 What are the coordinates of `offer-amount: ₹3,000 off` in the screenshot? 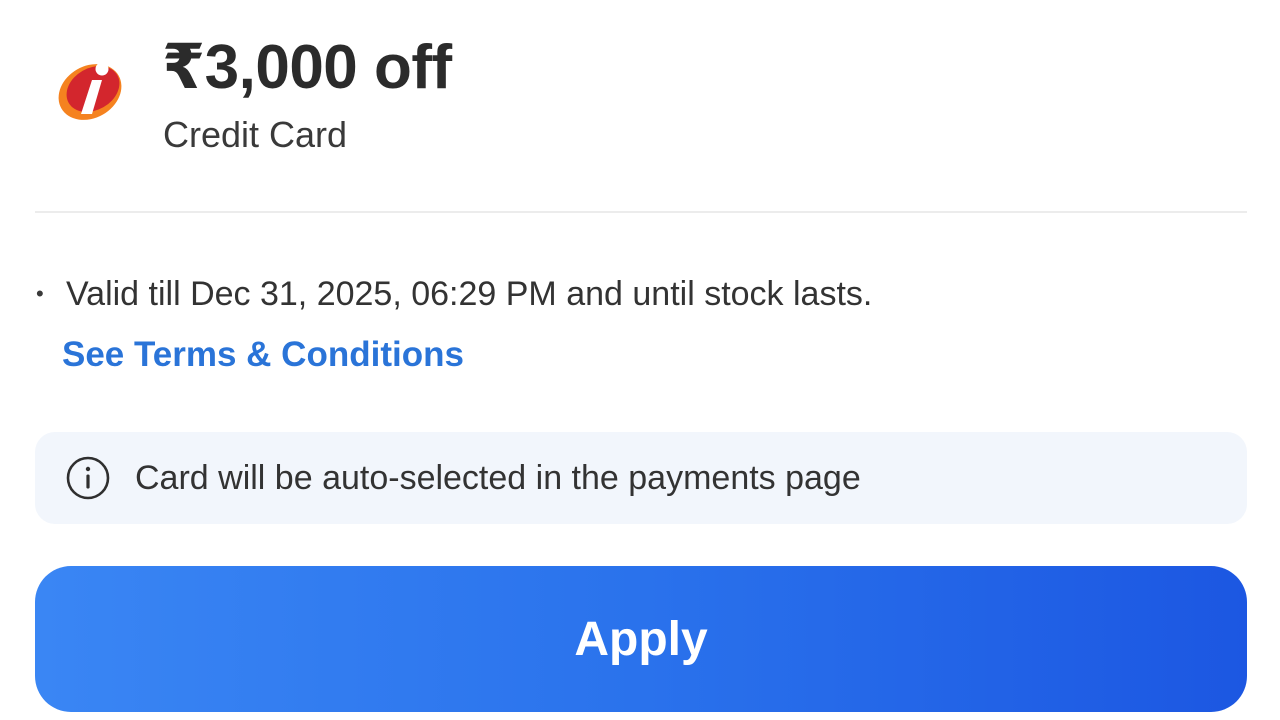 It's located at (307, 67).